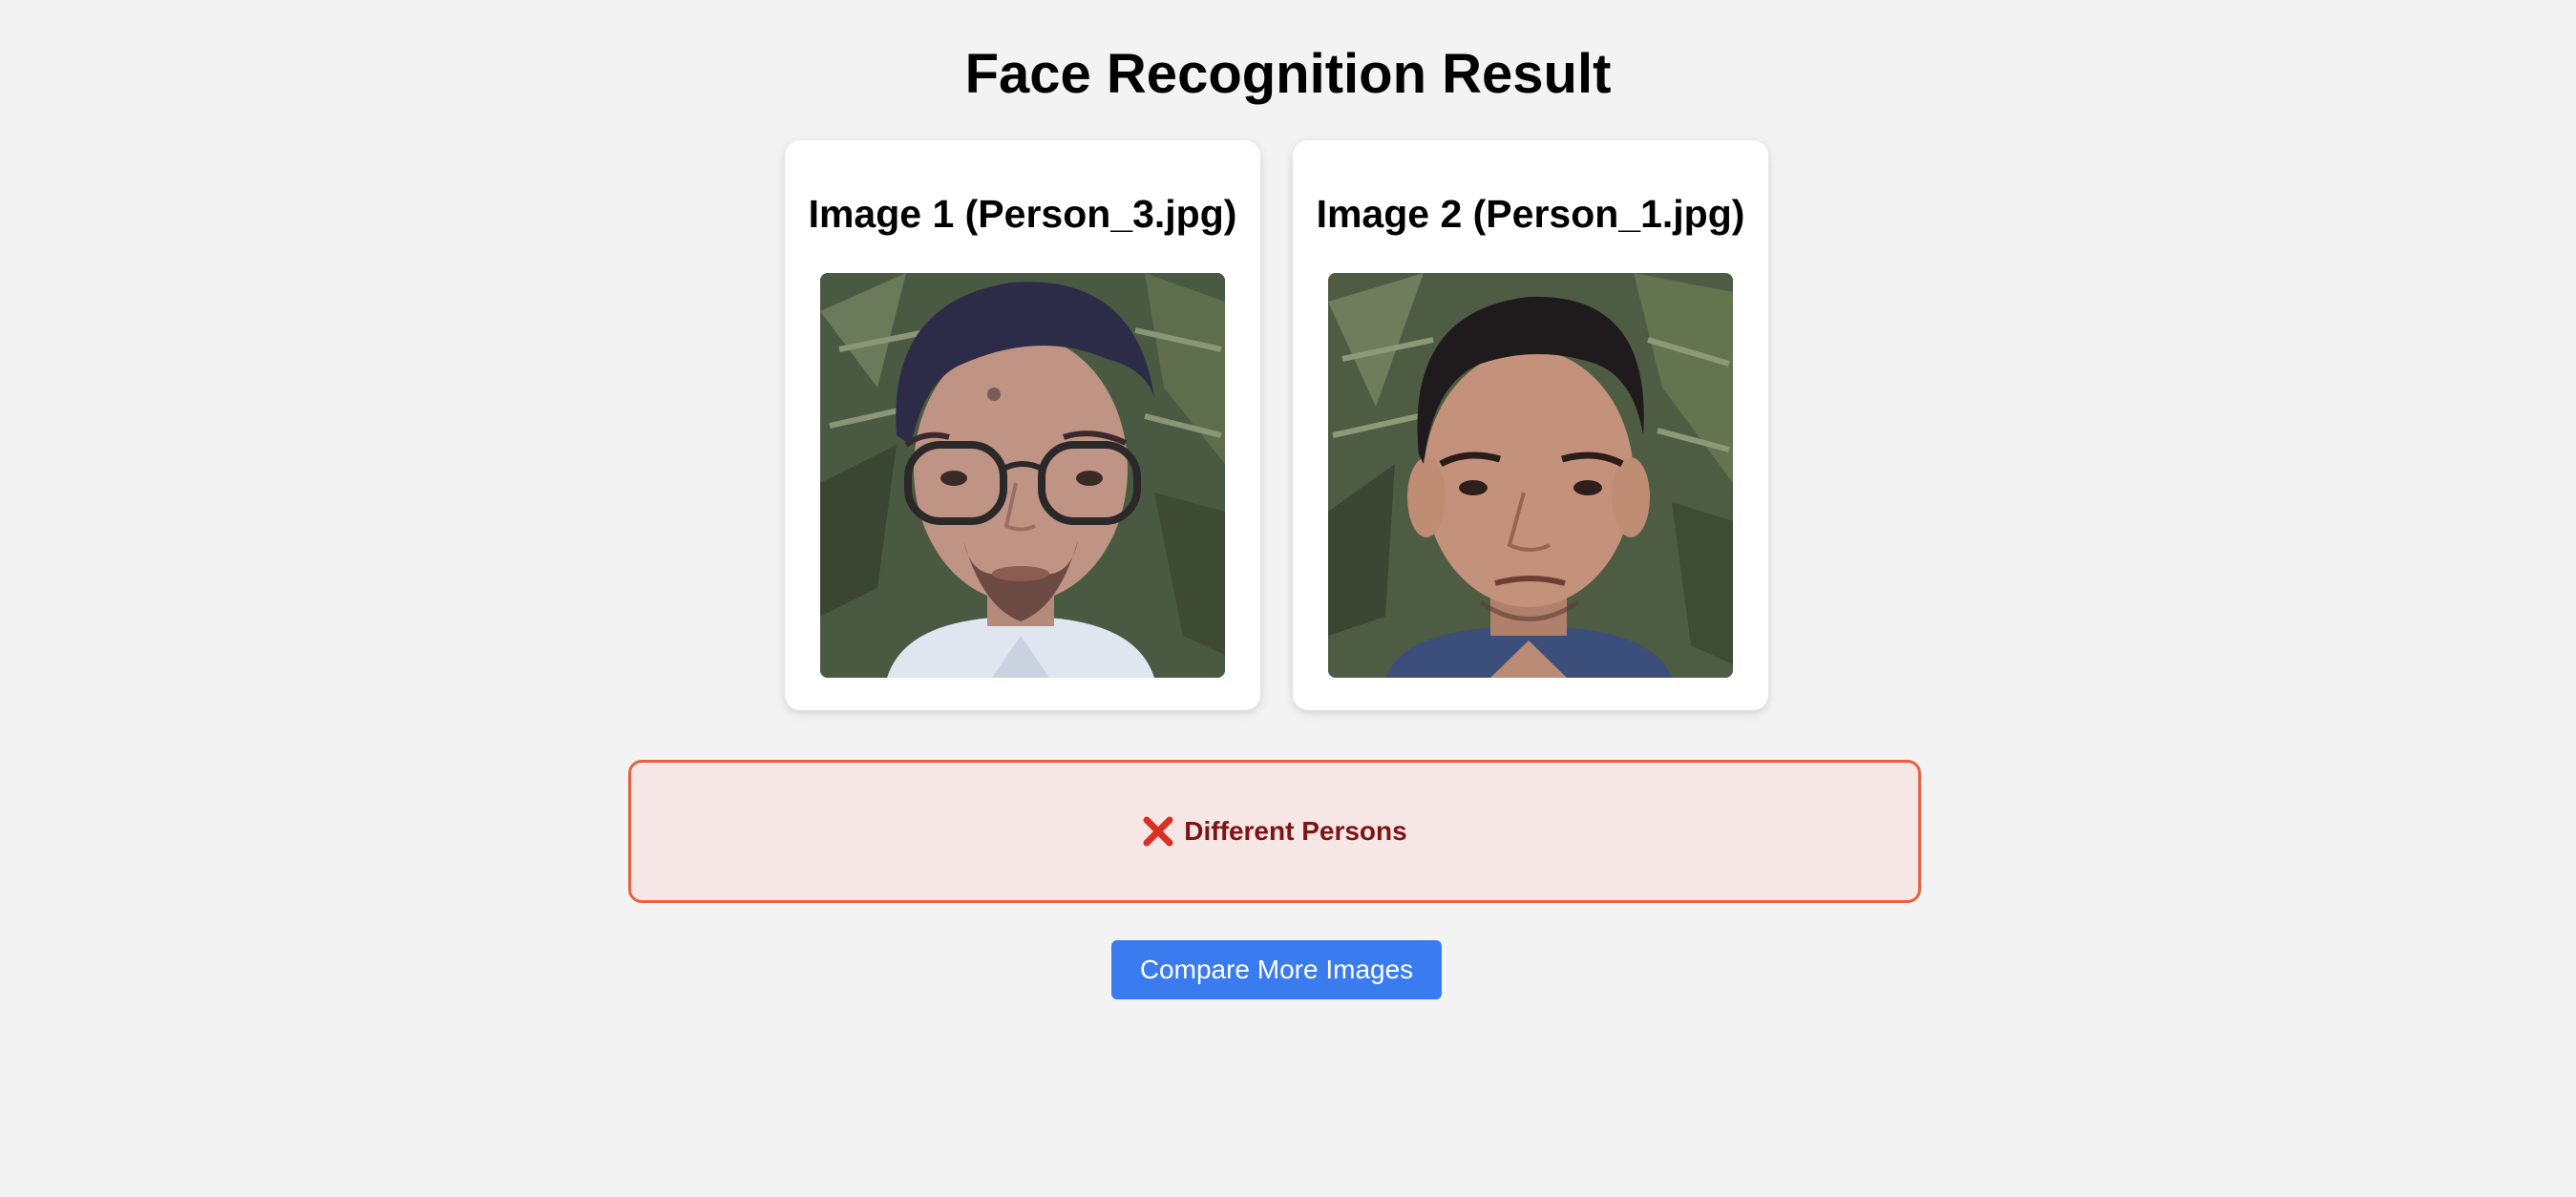 Image resolution: width=2576 pixels, height=1197 pixels. Describe the element at coordinates (1158, 832) in the screenshot. I see `cross-mark-icon` at that location.